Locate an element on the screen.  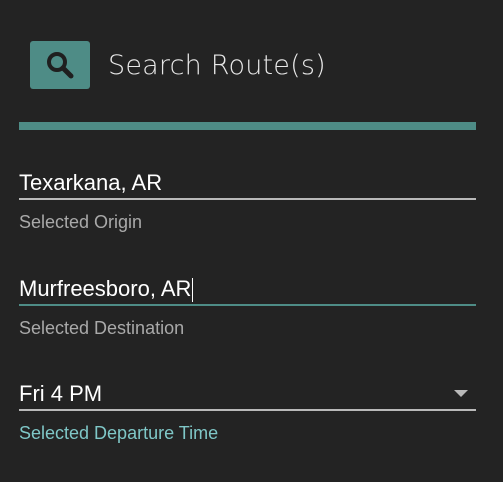
departure-selected-value: Fri 4 PM is located at coordinates (61, 393).